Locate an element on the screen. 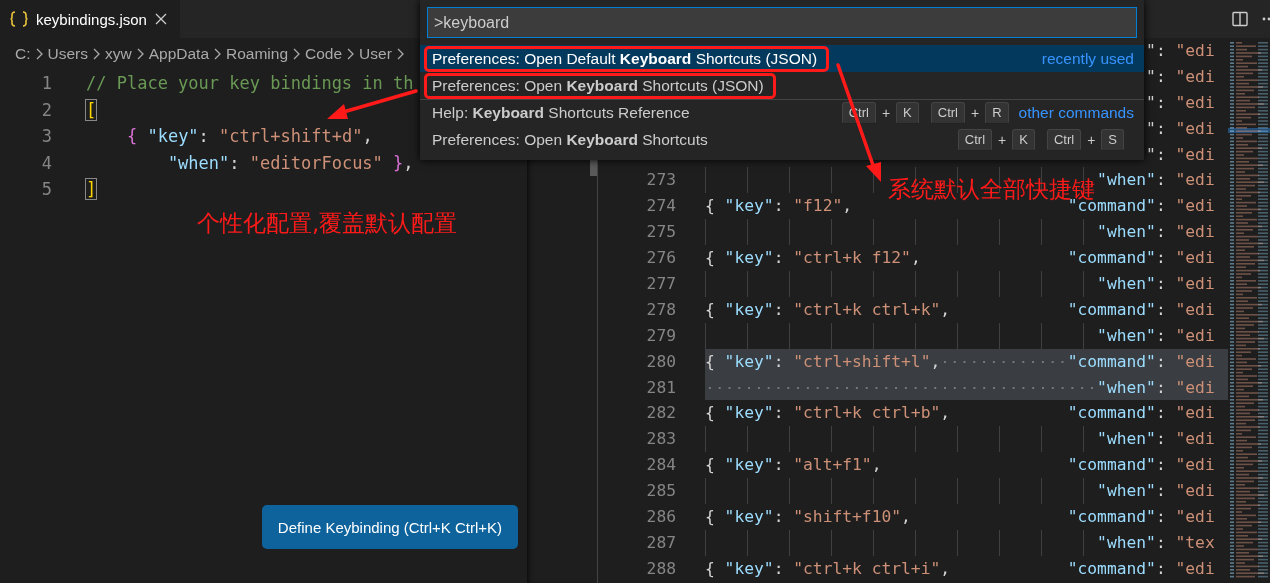 This screenshot has height=583, width=1270. line-number: 276 is located at coordinates (661, 258).